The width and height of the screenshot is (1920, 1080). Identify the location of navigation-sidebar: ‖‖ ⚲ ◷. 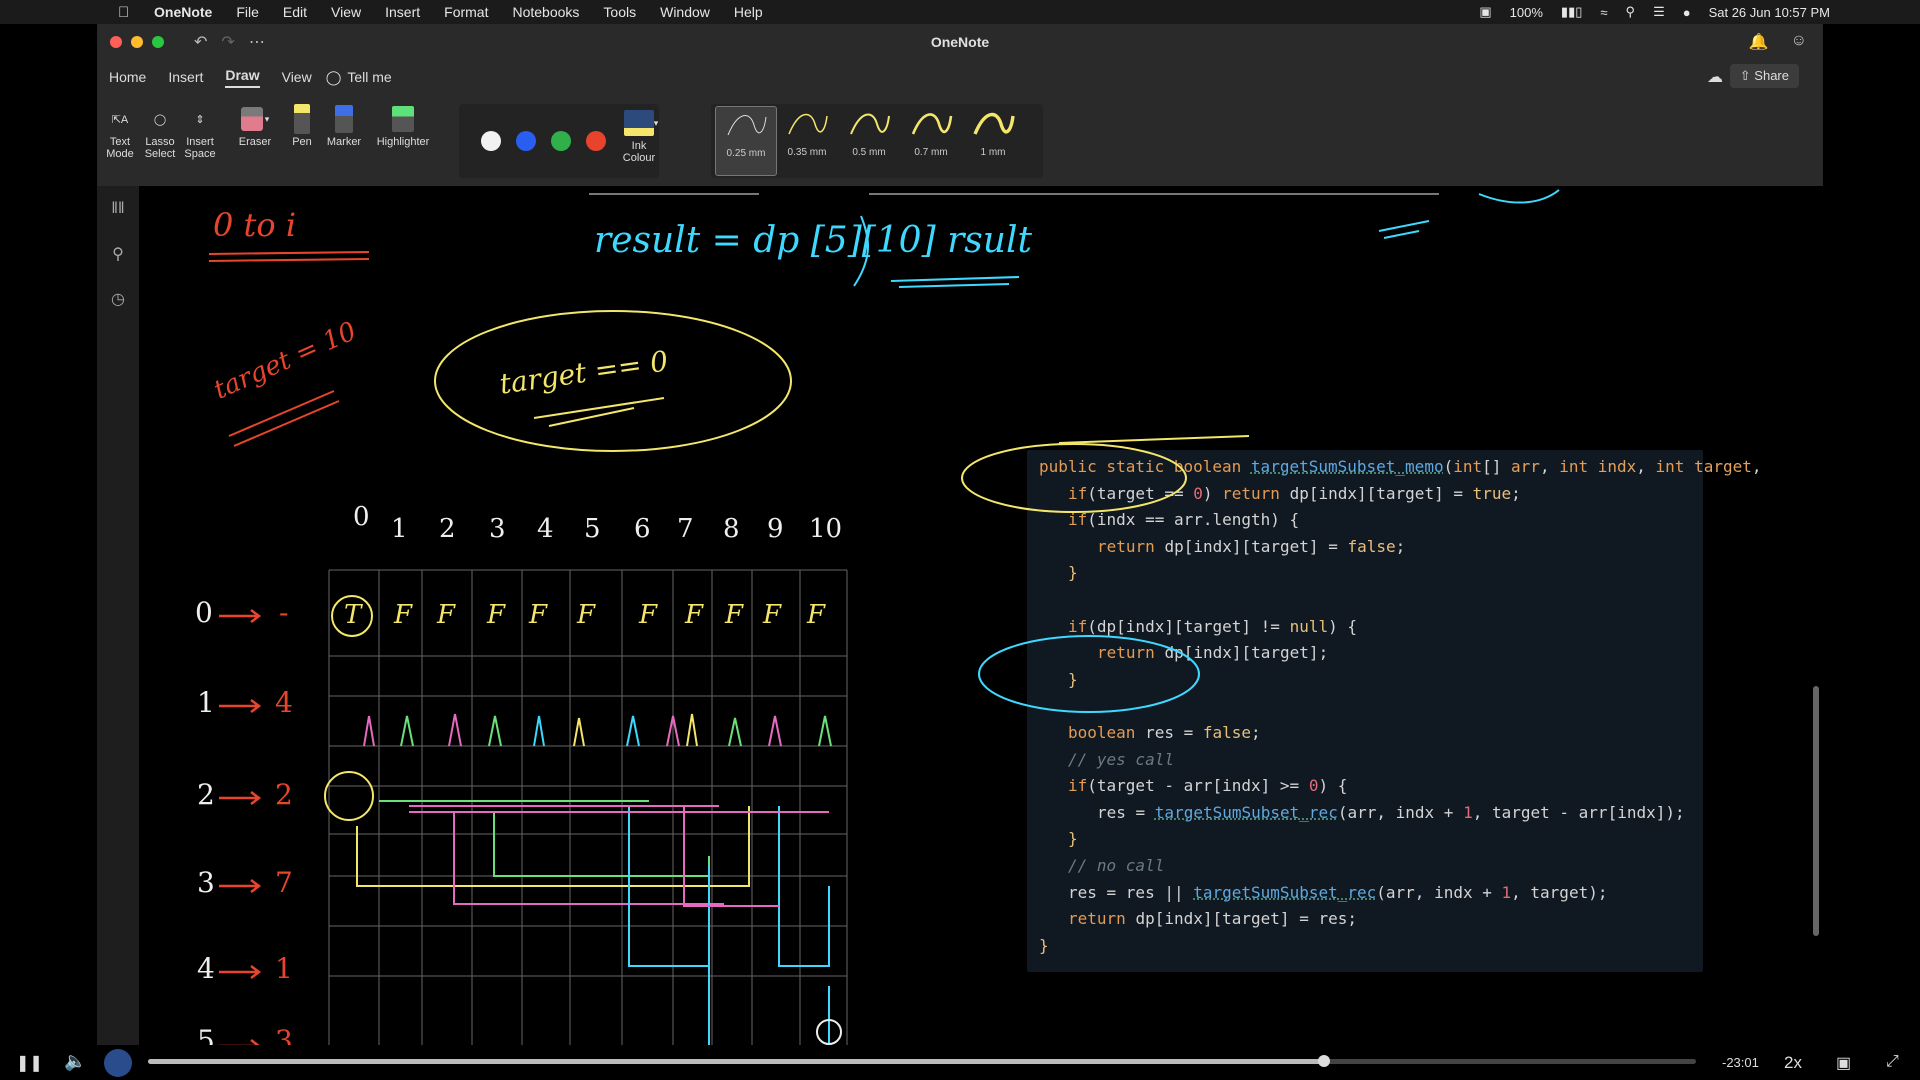
(118, 620).